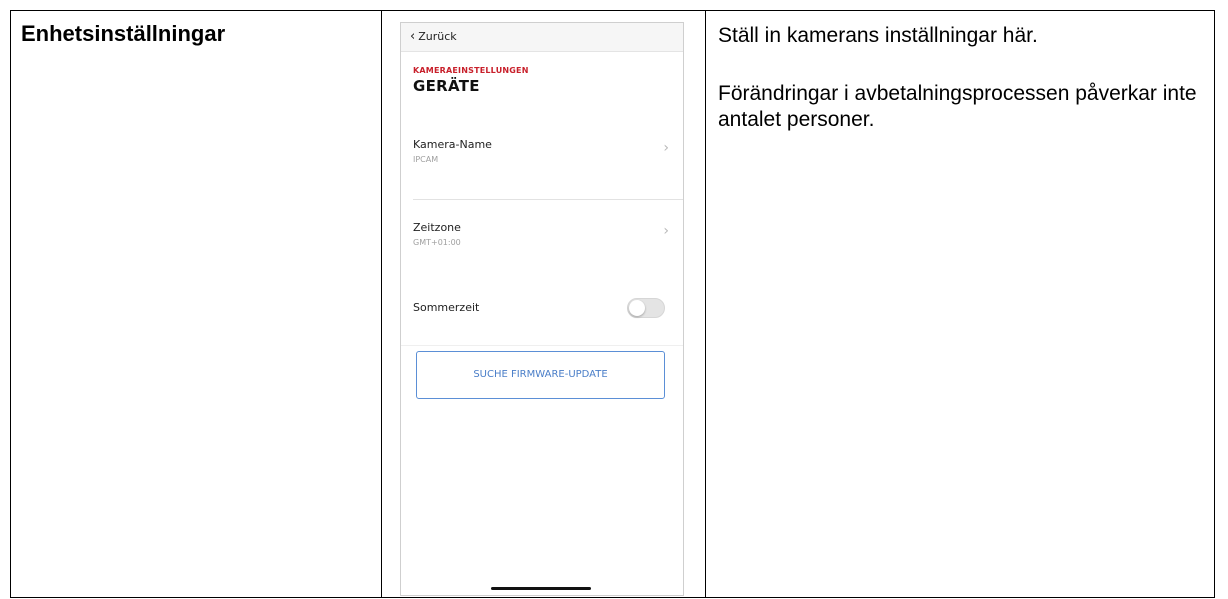 The height and width of the screenshot is (599, 1228). I want to click on section-eyebrow: KAMERAEINSTELLUNGEN, so click(471, 70).